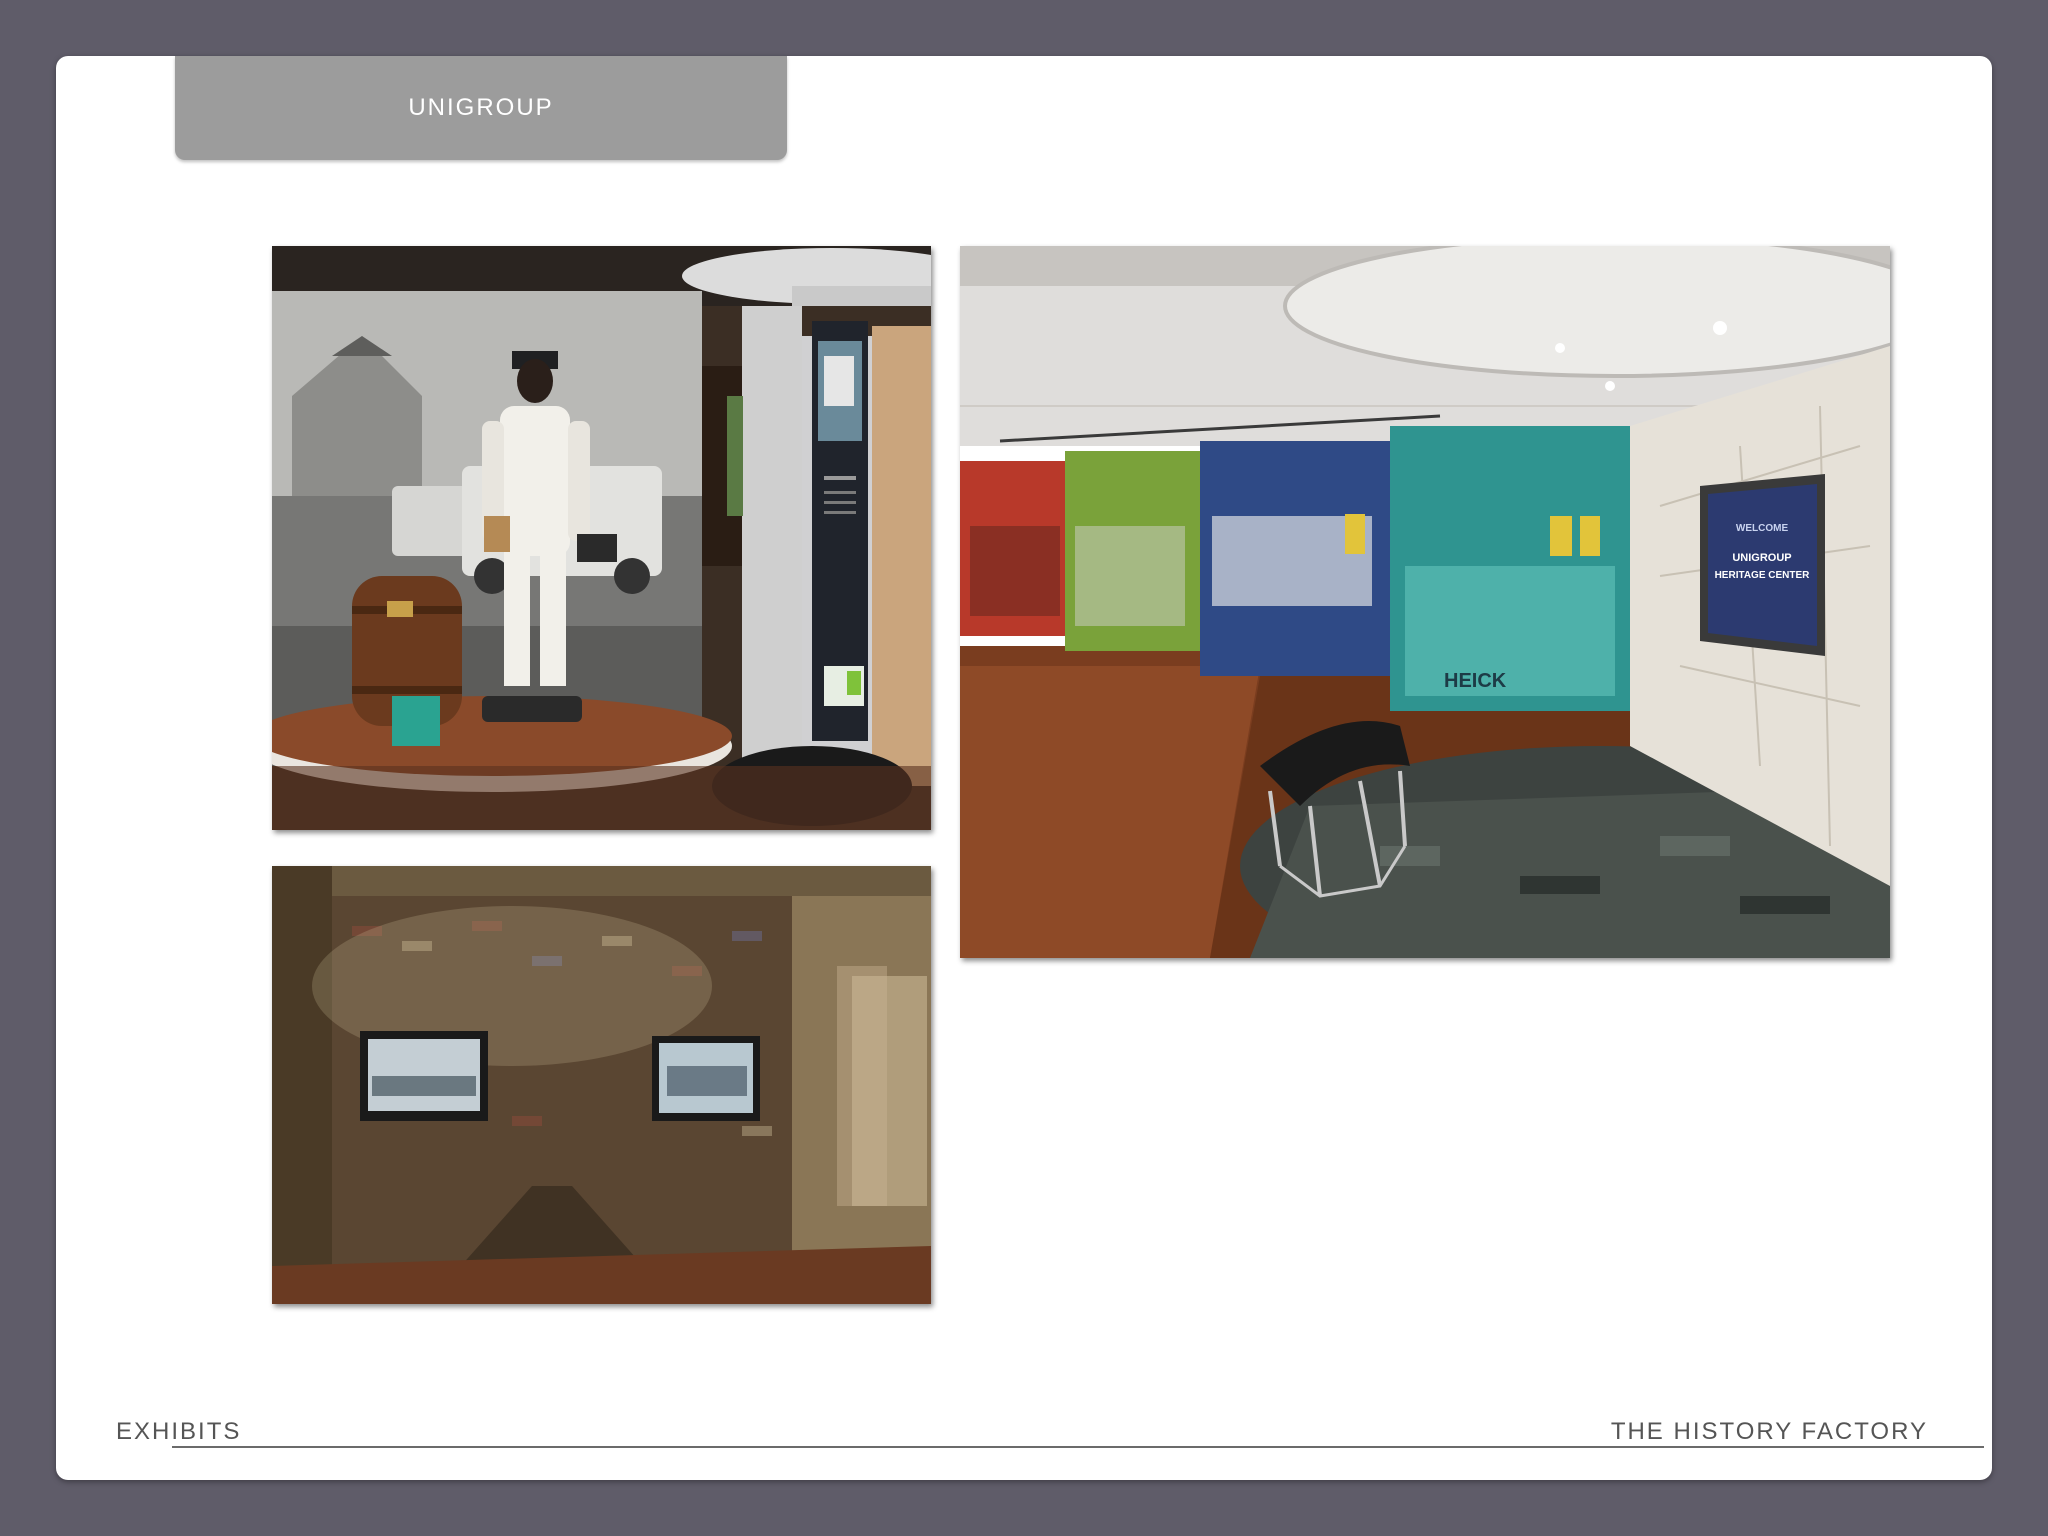  What do you see at coordinates (179, 1431) in the screenshot?
I see `footer-section-label: EXHIBITS` at bounding box center [179, 1431].